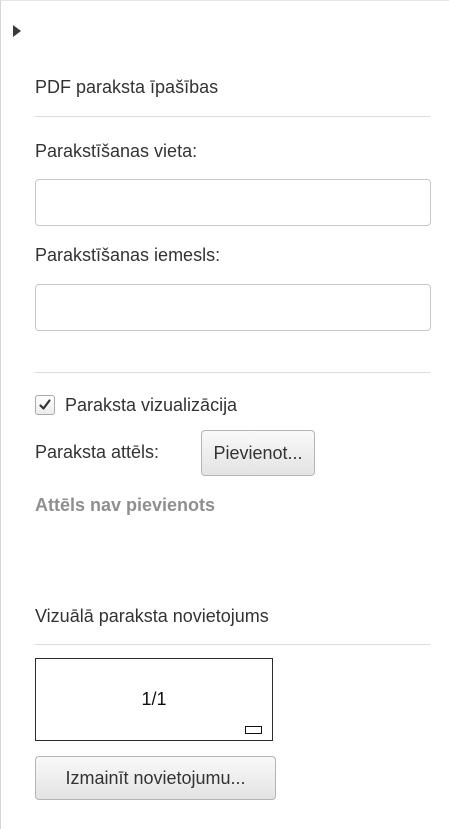  I want to click on signature-visualization-checkbox, so click(45, 405).